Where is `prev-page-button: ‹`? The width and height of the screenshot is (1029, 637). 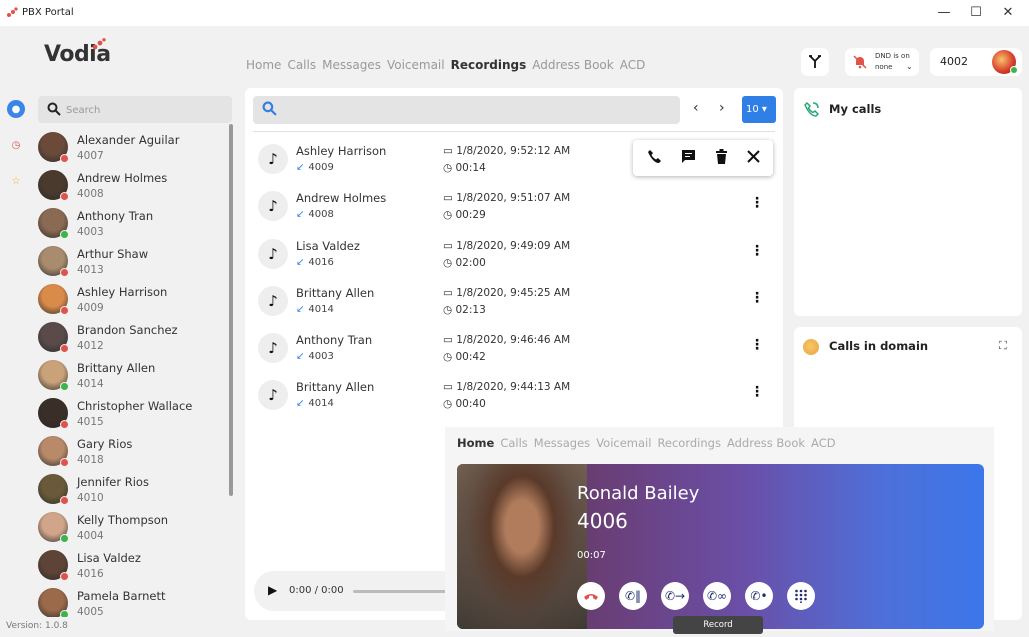
prev-page-button: ‹ is located at coordinates (696, 108).